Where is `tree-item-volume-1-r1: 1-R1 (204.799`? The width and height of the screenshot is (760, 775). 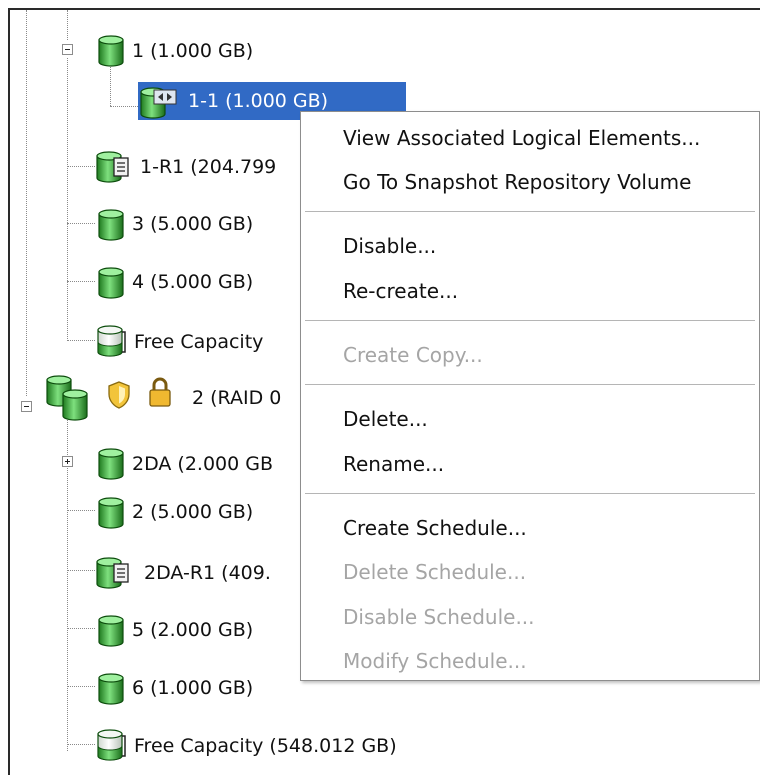
tree-item-volume-1-r1: 1-R1 (204.799 is located at coordinates (208, 167).